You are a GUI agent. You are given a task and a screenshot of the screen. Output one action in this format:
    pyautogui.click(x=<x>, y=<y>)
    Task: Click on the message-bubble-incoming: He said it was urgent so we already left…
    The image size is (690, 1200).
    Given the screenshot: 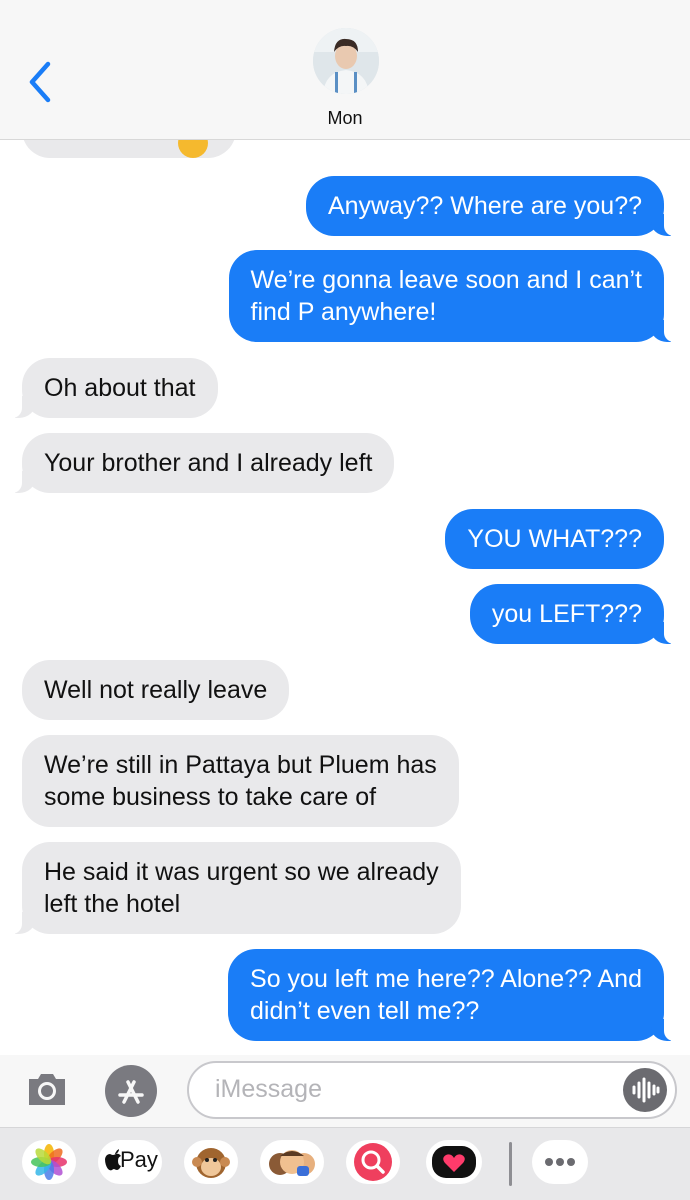 What is the action you would take?
    pyautogui.click(x=230, y=888)
    